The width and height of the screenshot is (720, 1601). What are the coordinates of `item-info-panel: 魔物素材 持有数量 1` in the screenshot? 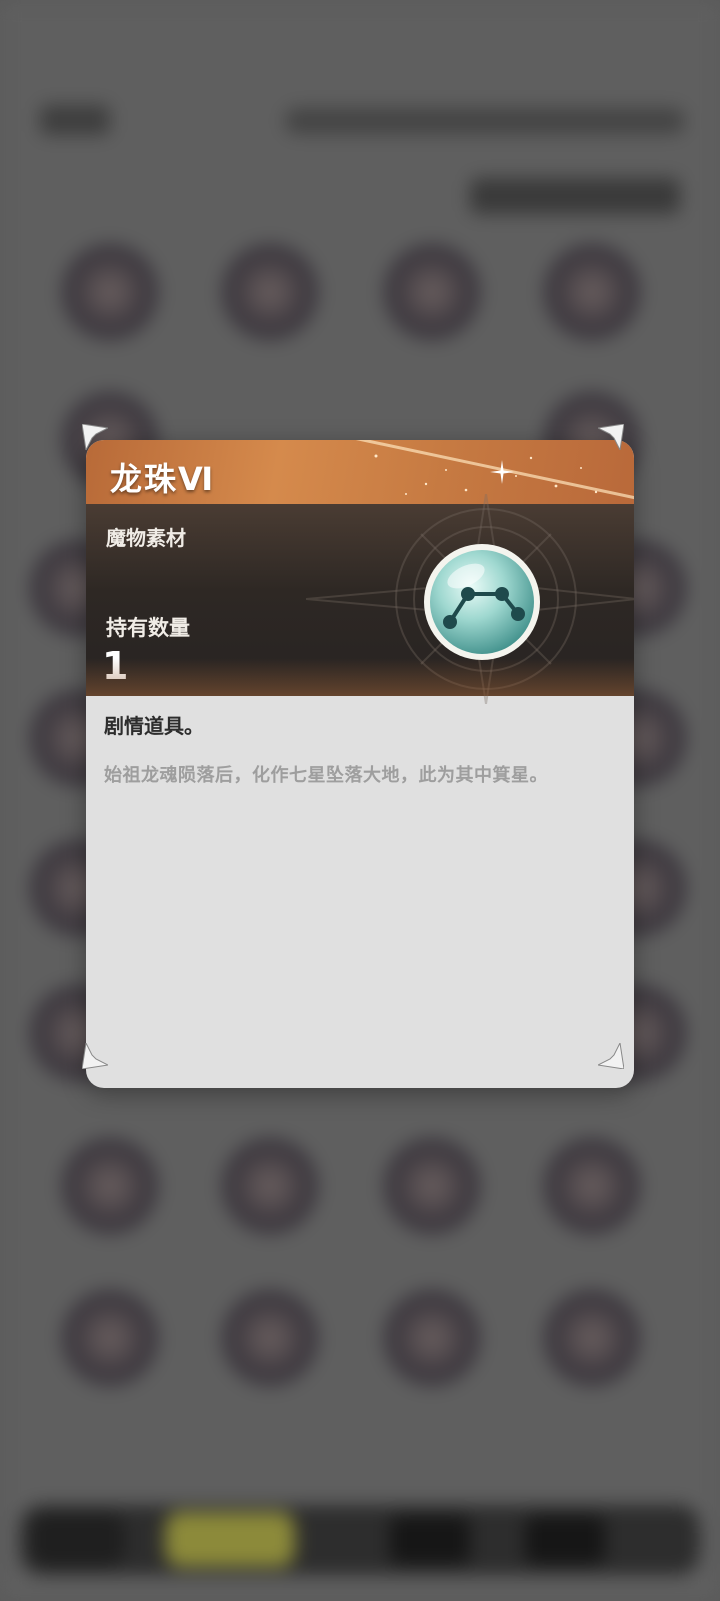 It's located at (360, 599).